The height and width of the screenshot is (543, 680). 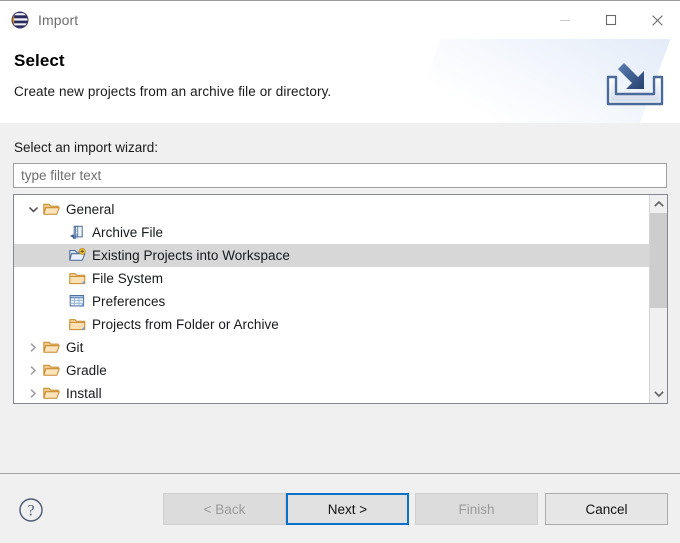 I want to click on tree-item-label: File System, so click(x=128, y=278).